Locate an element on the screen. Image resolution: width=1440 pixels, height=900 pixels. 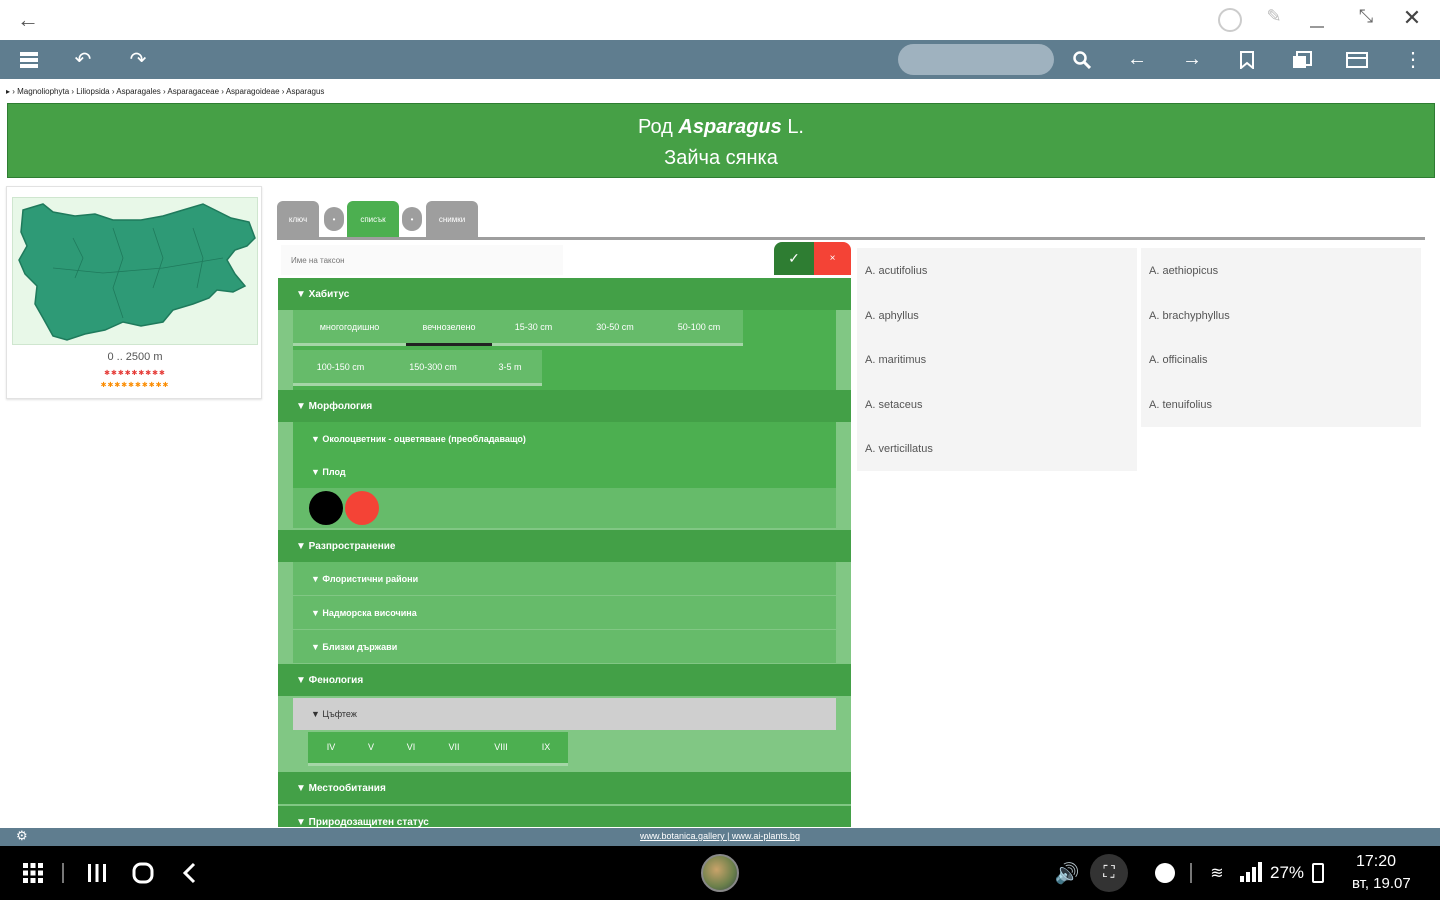
window-title-bar: ← ✎ ⤡ ✕ is located at coordinates (720, 20).